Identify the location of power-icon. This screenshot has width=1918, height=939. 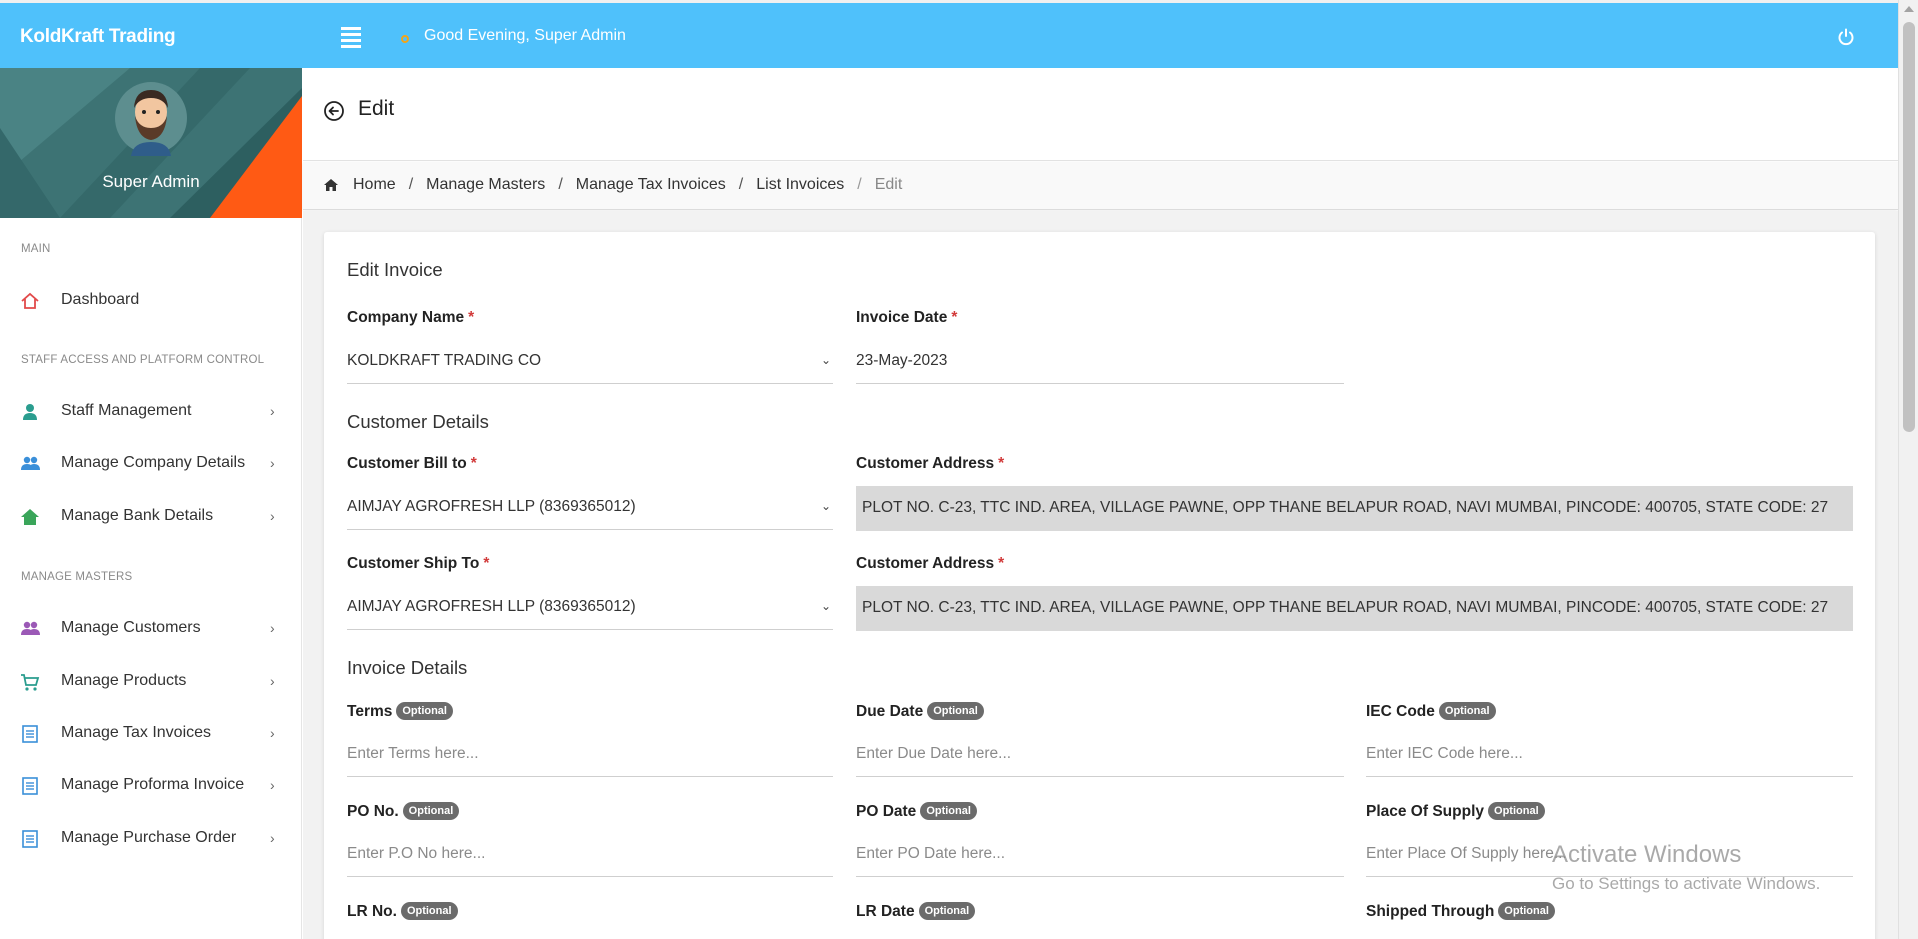
(1846, 37).